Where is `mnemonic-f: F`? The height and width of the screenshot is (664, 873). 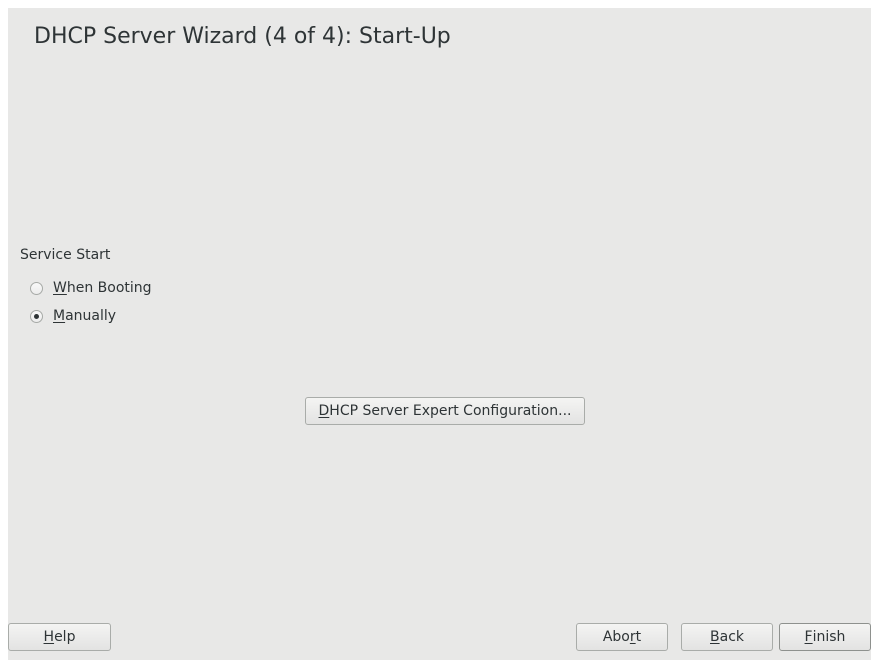
mnemonic-f: F is located at coordinates (808, 637).